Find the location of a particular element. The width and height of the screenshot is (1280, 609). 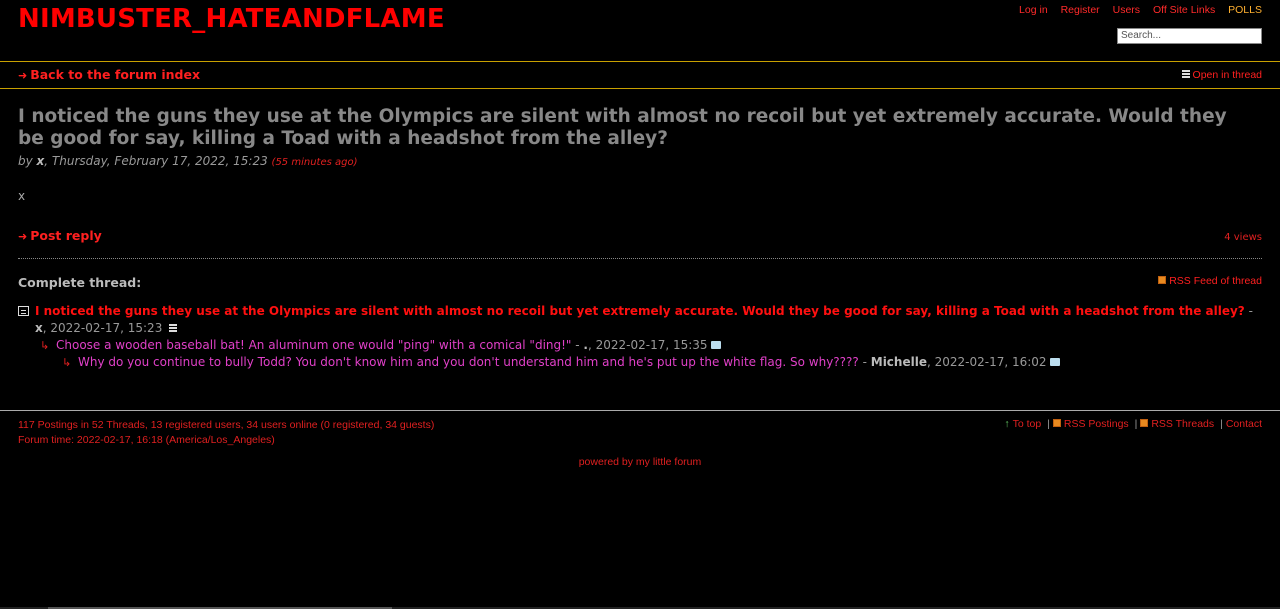

rss-postings-link: RSS Postings is located at coordinates (1090, 424).